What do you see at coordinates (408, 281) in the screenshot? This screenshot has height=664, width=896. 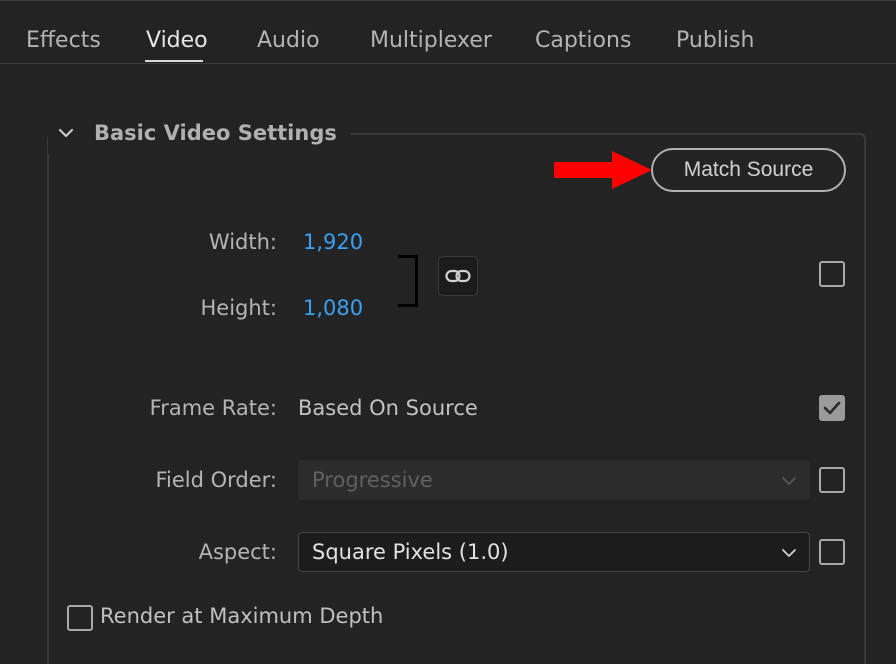 I see `dimension-link-bracket` at bounding box center [408, 281].